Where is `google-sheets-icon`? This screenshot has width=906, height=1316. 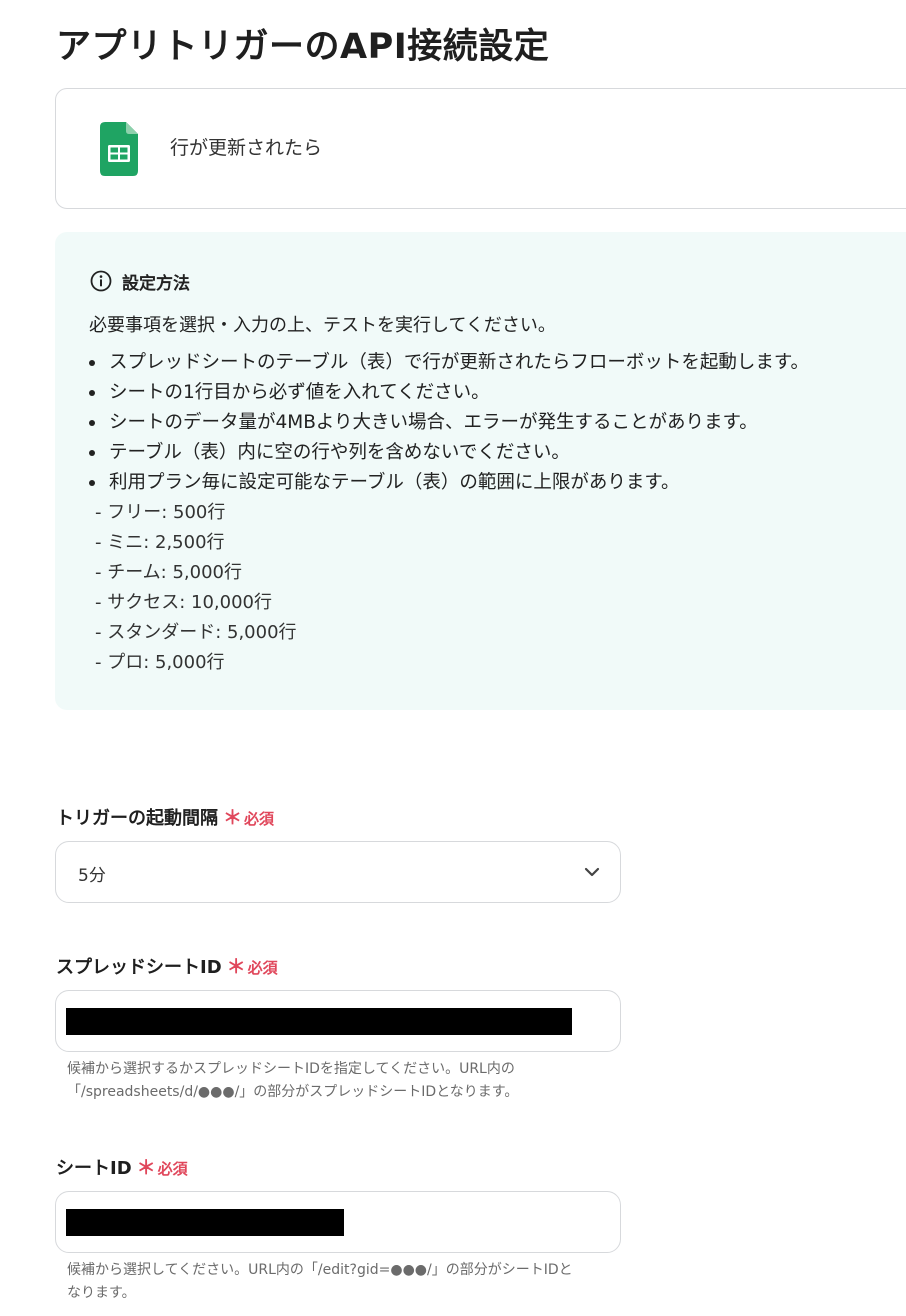 google-sheets-icon is located at coordinates (119, 149).